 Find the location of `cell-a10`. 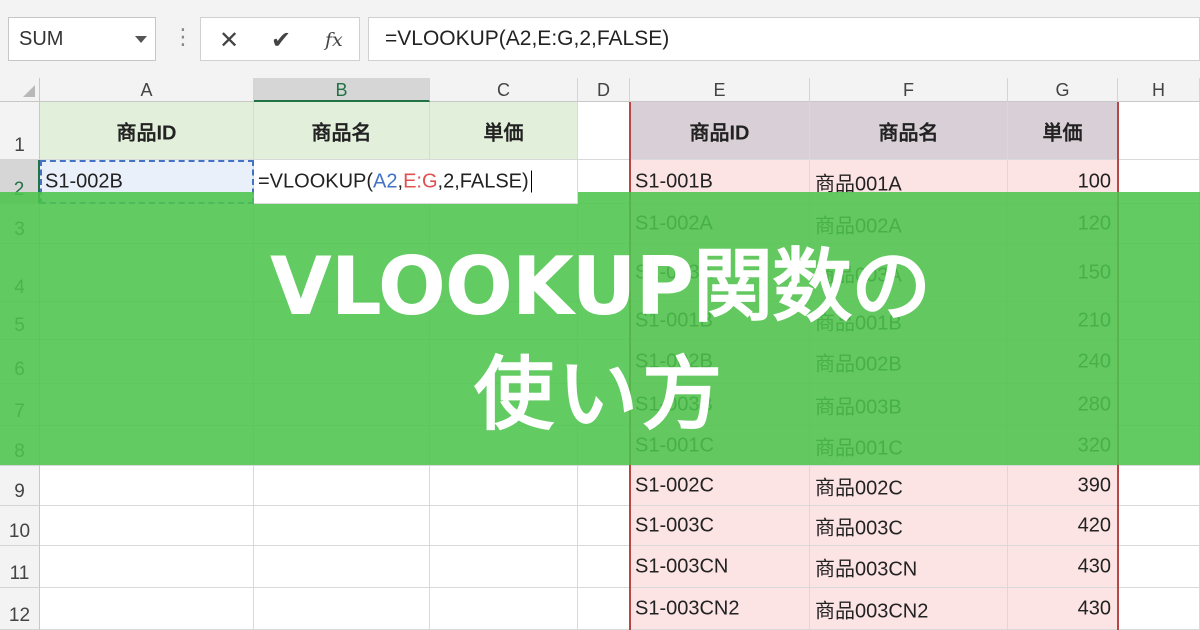

cell-a10 is located at coordinates (147, 526).